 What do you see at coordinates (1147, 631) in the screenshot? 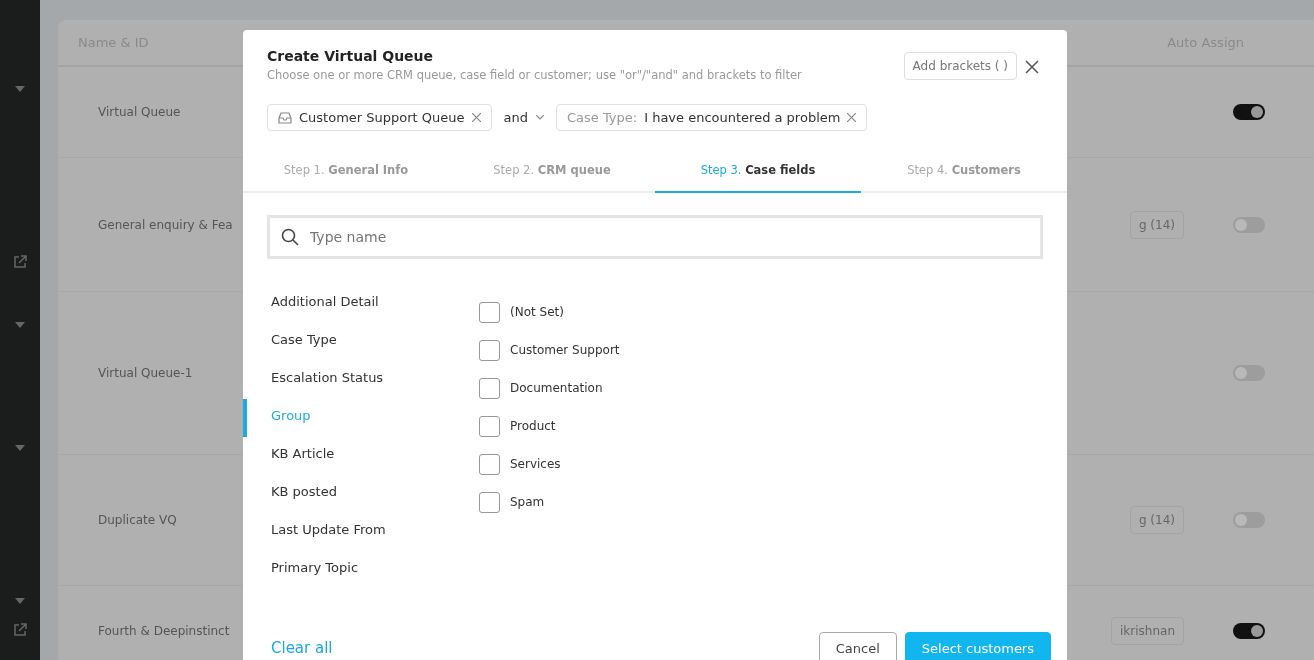
I see `agent-chip: ikrishnan` at bounding box center [1147, 631].